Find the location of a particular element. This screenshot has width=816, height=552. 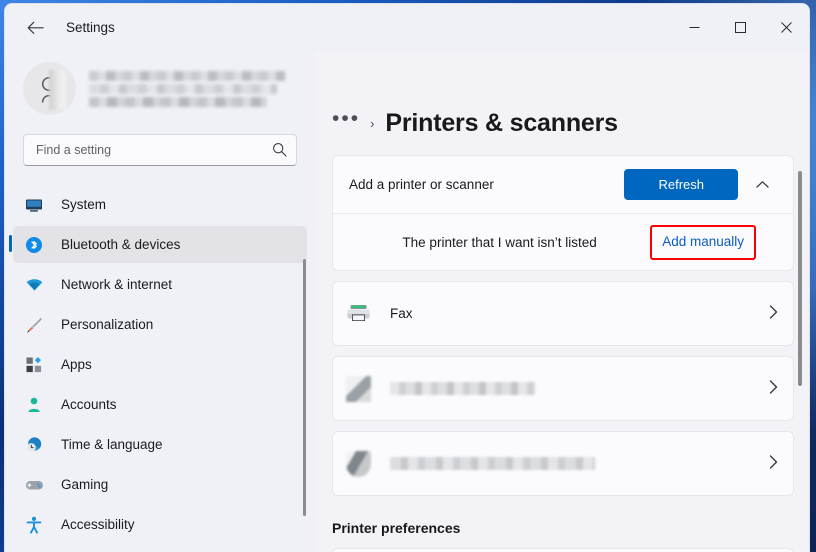

sidebar-item-network-internet: Network & internet is located at coordinates (160, 284).